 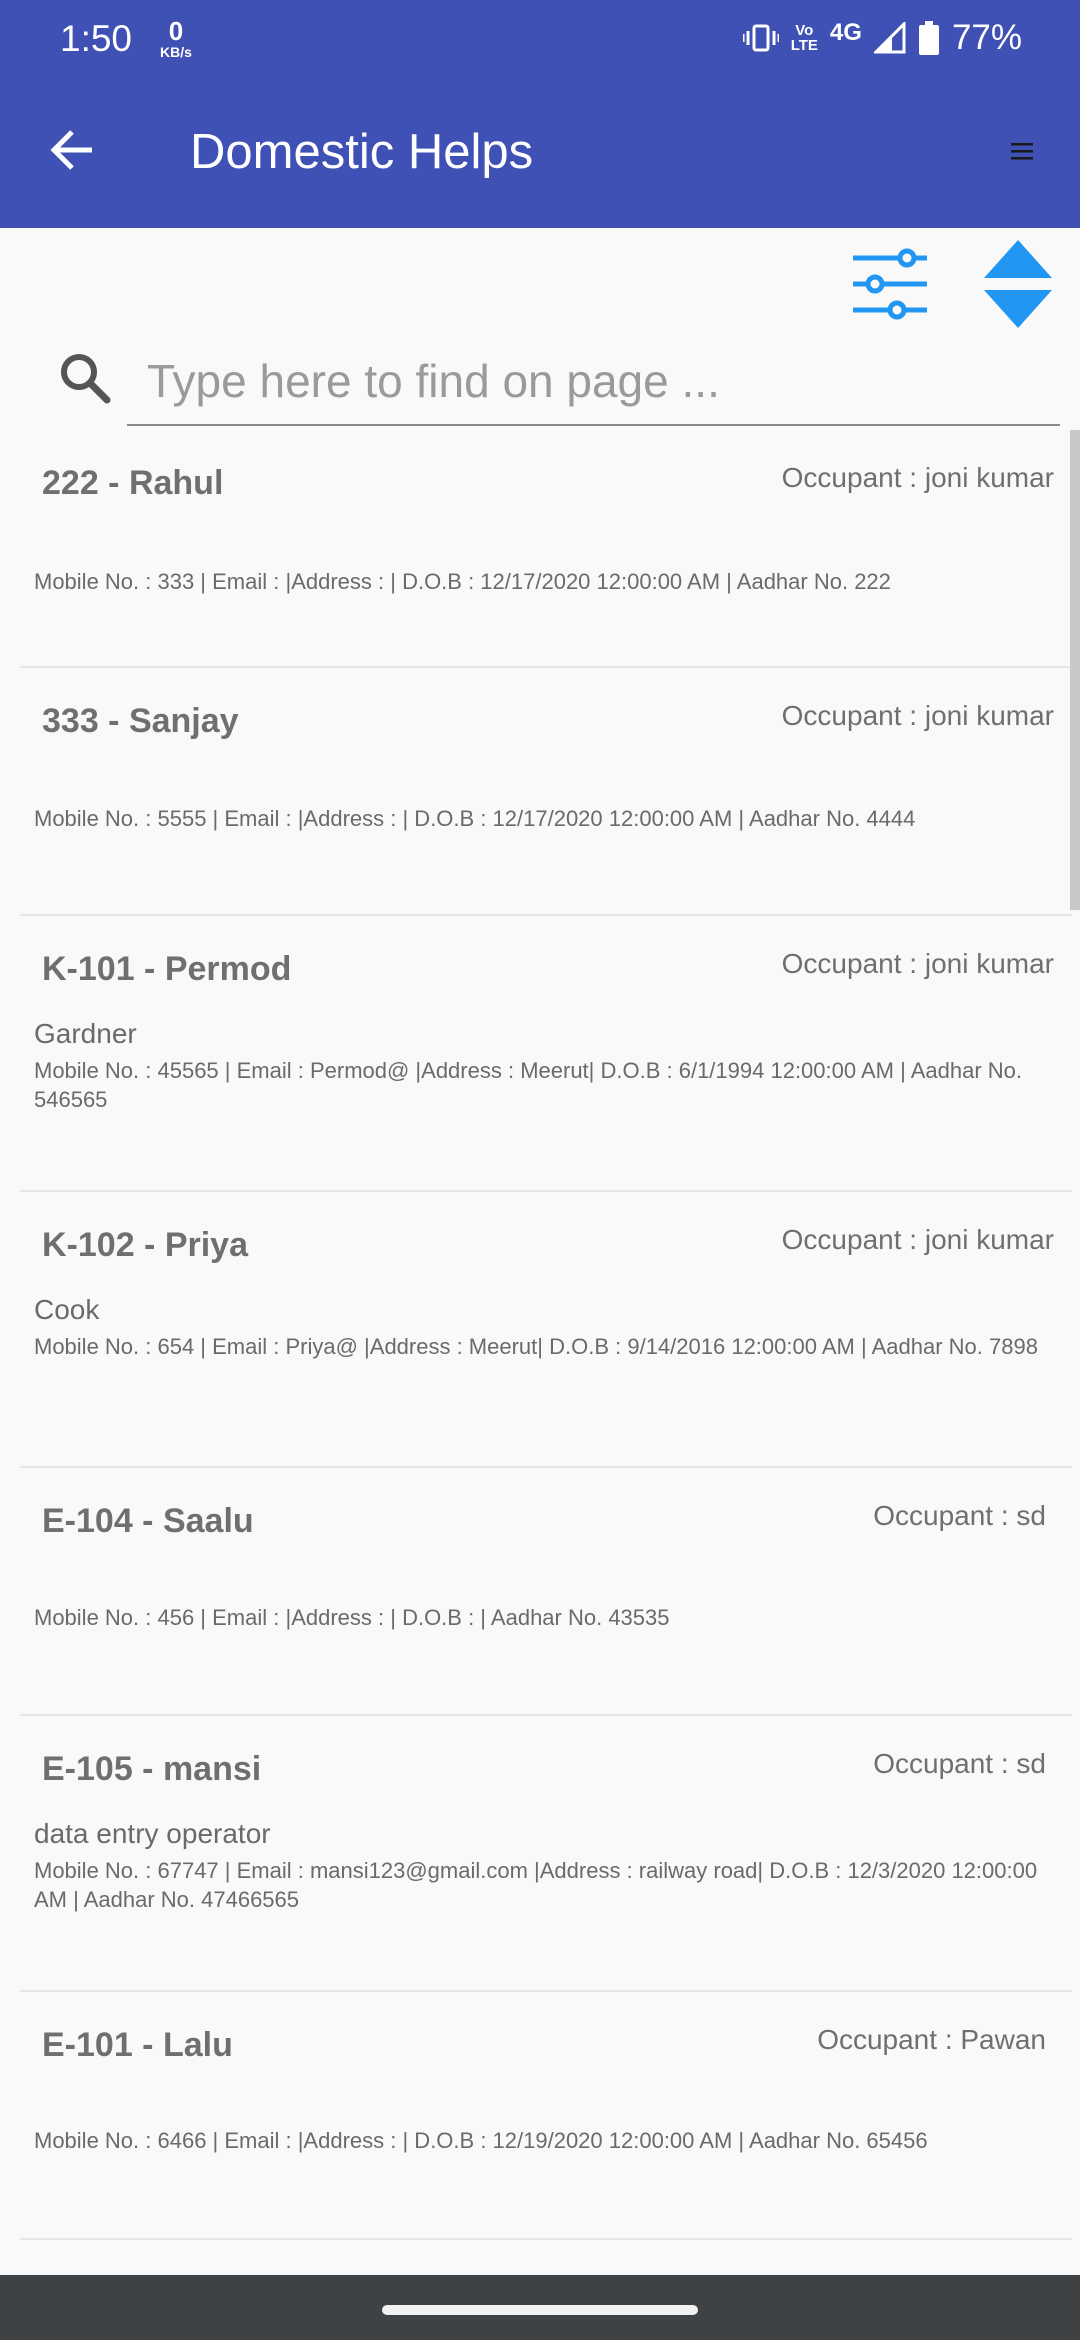 I want to click on item-title: K-101 - Permod, so click(x=167, y=969).